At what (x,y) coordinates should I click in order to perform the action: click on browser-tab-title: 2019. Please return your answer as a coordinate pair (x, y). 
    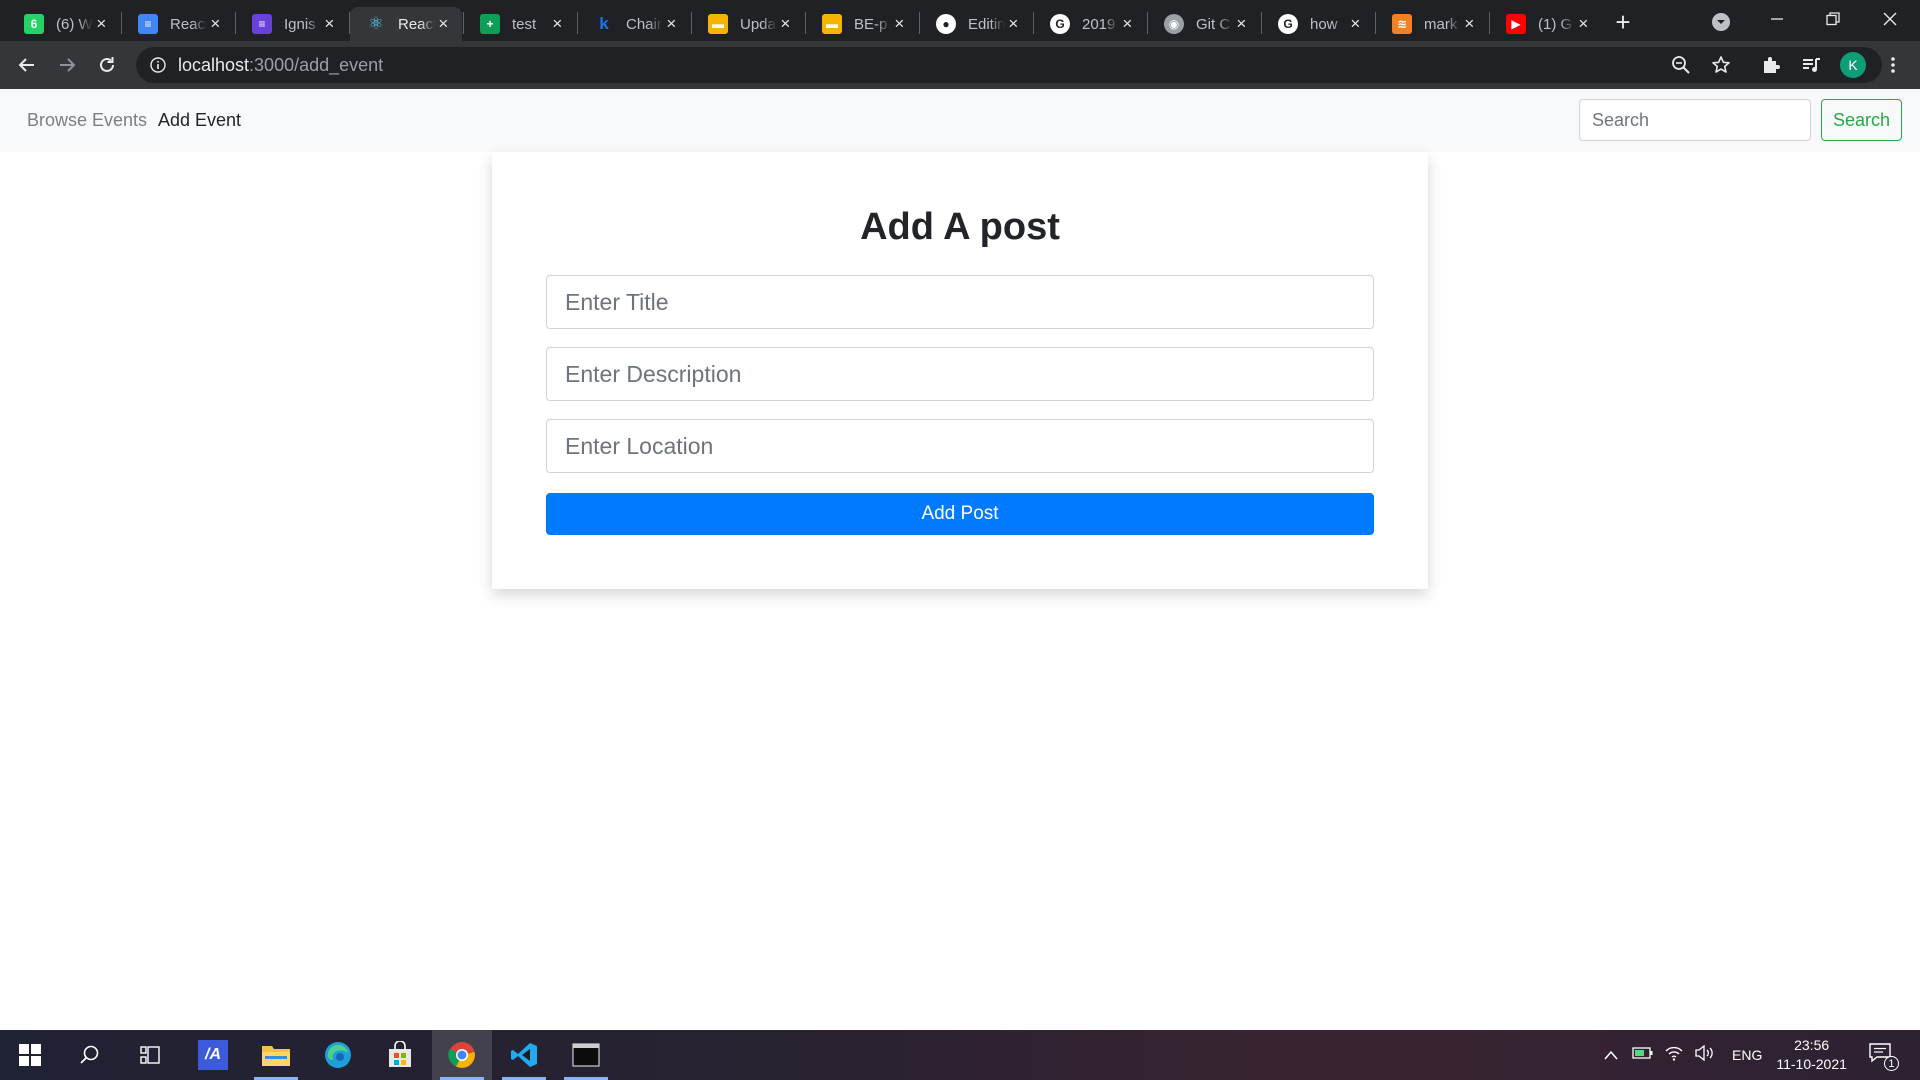
    Looking at the image, I should click on (1099, 24).